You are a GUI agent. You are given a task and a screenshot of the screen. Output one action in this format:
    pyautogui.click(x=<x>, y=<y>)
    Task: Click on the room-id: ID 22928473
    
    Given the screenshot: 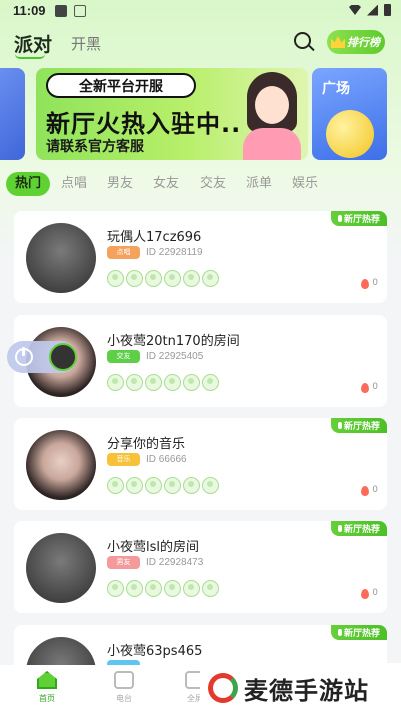 What is the action you would take?
    pyautogui.click(x=175, y=562)
    